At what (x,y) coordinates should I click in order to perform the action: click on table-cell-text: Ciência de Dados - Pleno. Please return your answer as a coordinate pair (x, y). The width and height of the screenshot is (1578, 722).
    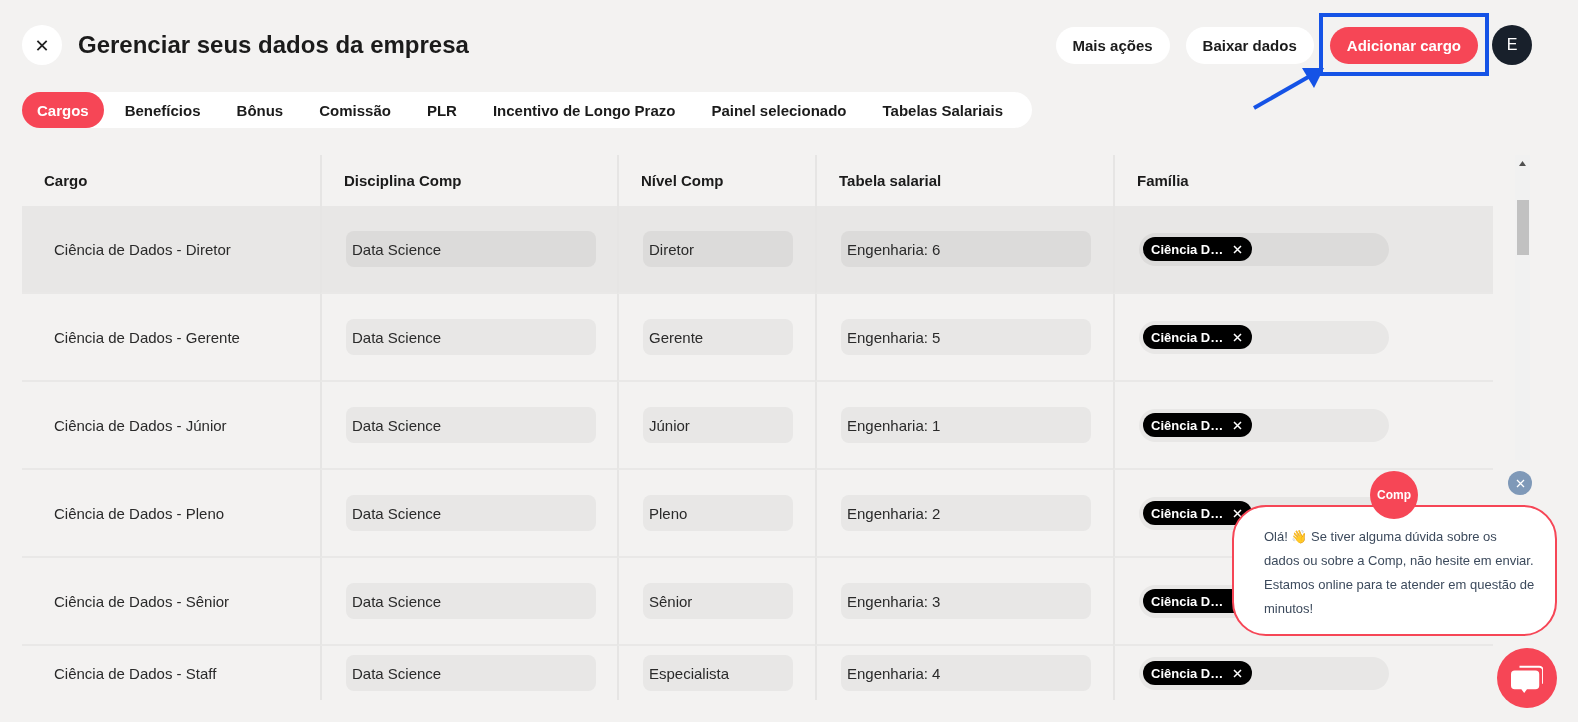
    Looking at the image, I should click on (139, 513).